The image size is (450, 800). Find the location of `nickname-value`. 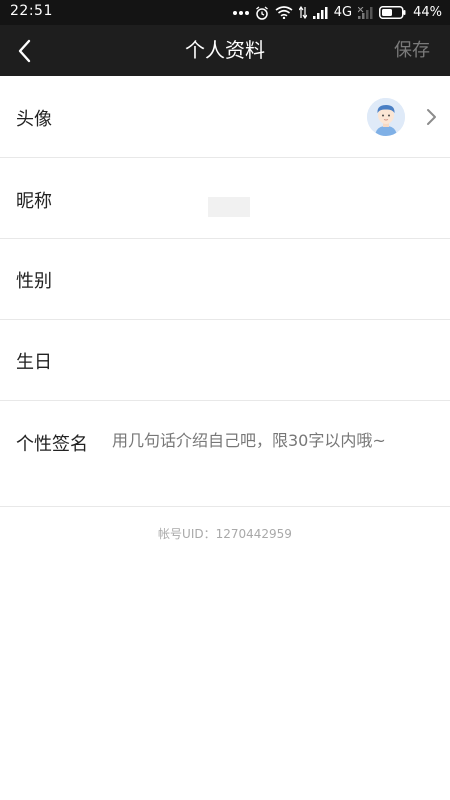

nickname-value is located at coordinates (229, 207).